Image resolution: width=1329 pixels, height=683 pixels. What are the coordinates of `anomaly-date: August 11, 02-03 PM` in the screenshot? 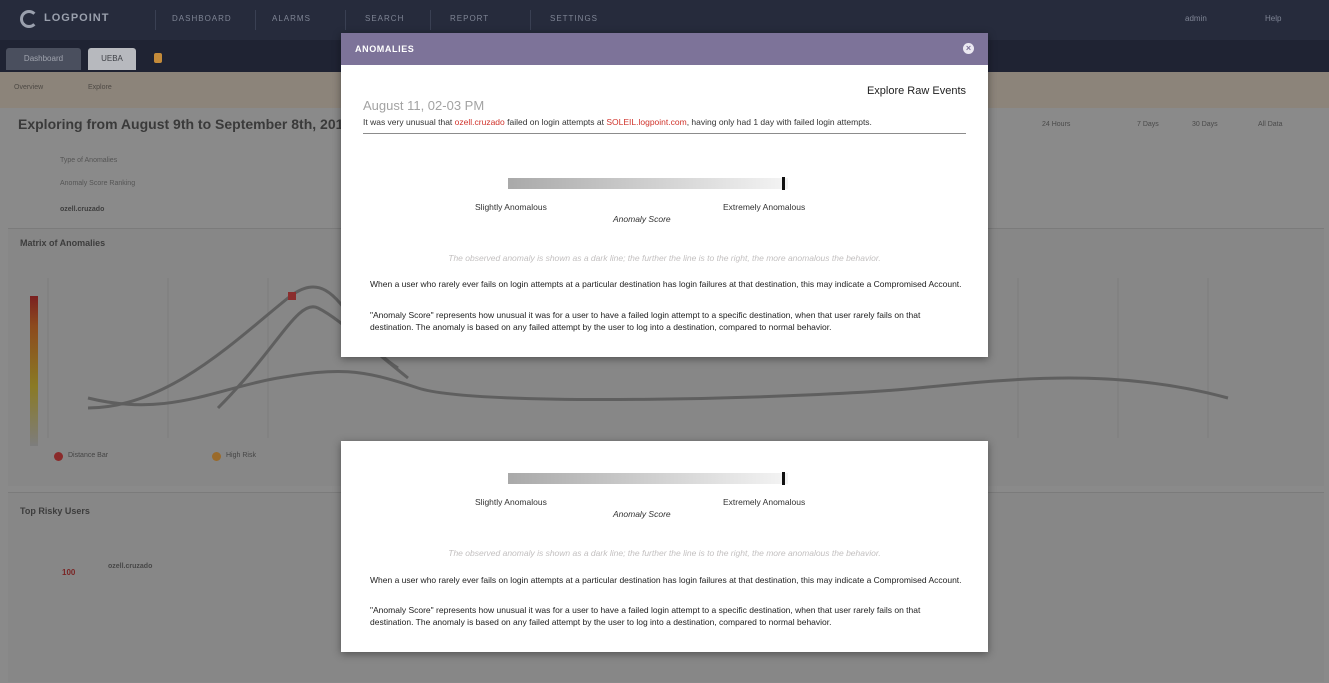 It's located at (424, 105).